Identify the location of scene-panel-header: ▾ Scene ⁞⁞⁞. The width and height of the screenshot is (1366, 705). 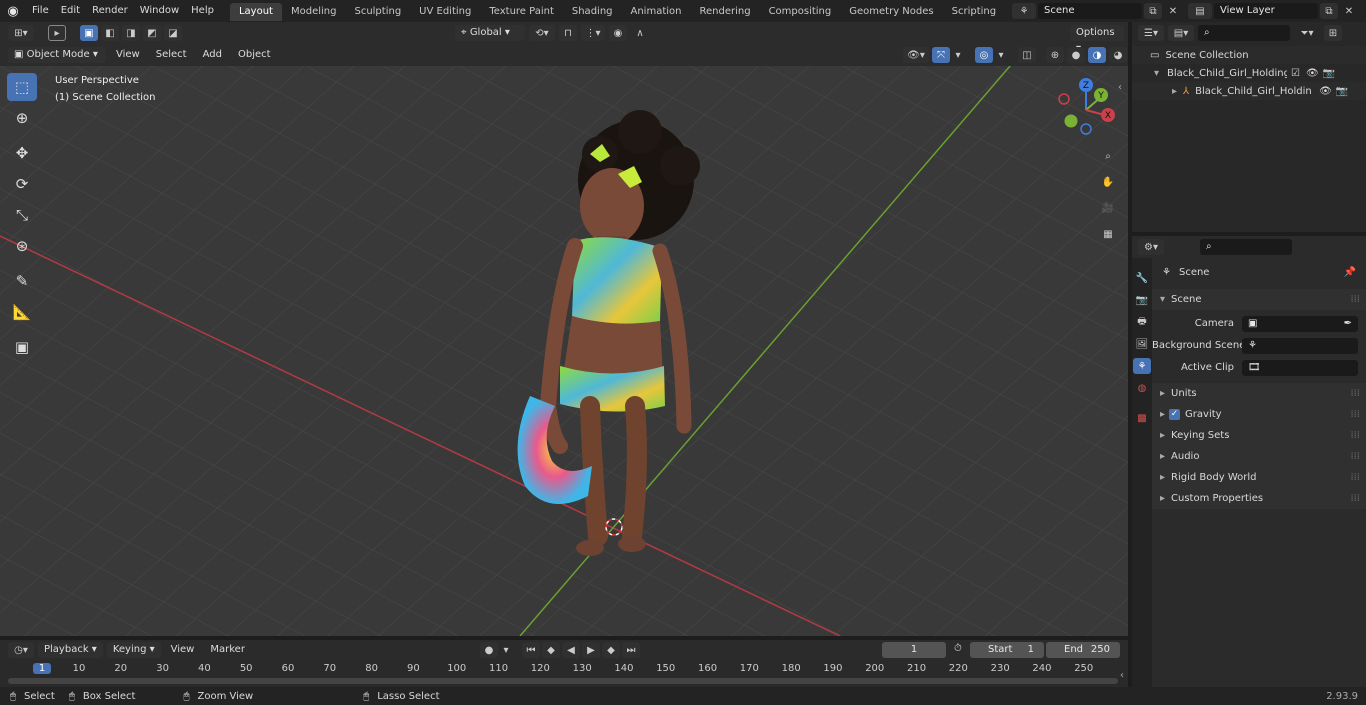
(1259, 299).